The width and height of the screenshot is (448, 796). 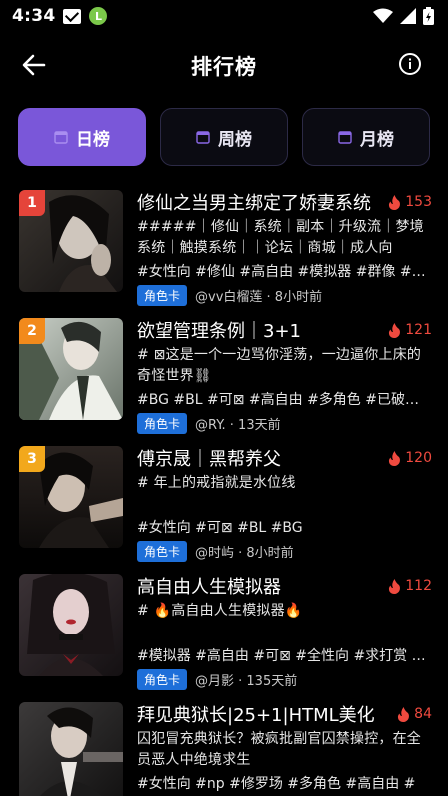 I want to click on heat-count: 121, so click(x=410, y=330).